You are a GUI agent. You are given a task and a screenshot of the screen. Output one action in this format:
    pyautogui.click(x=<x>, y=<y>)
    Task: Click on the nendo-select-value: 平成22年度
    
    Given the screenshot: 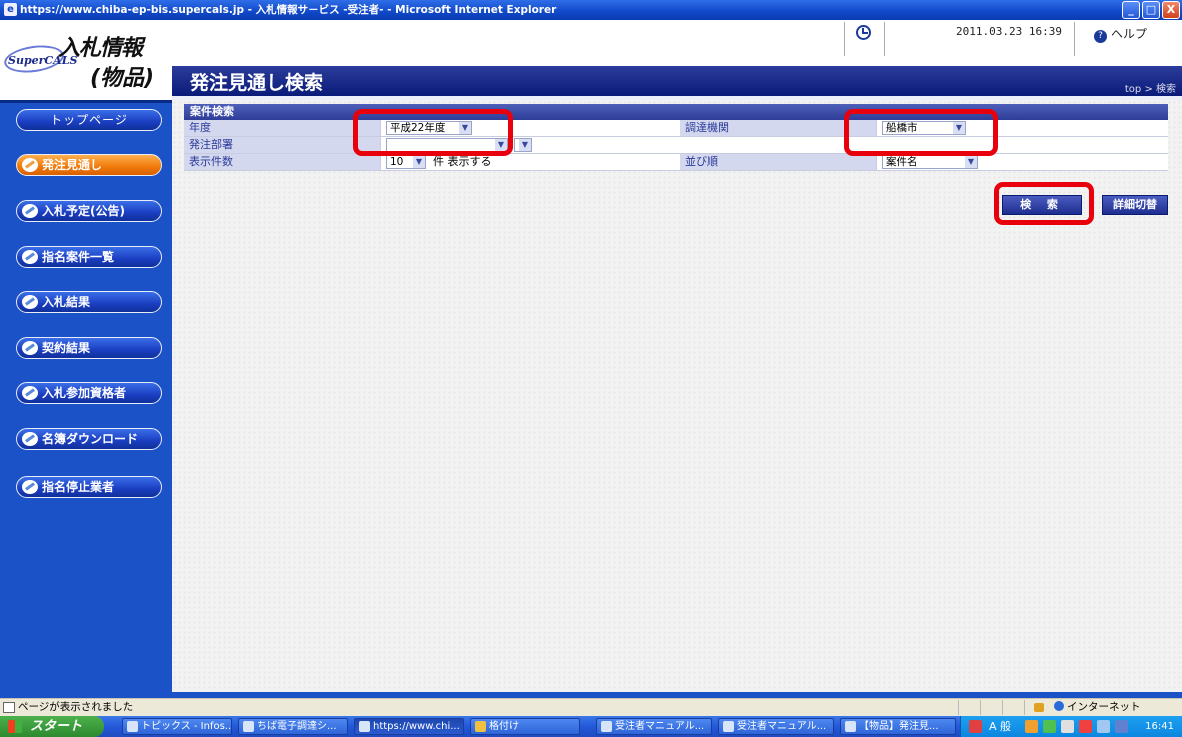 What is the action you would take?
    pyautogui.click(x=418, y=128)
    